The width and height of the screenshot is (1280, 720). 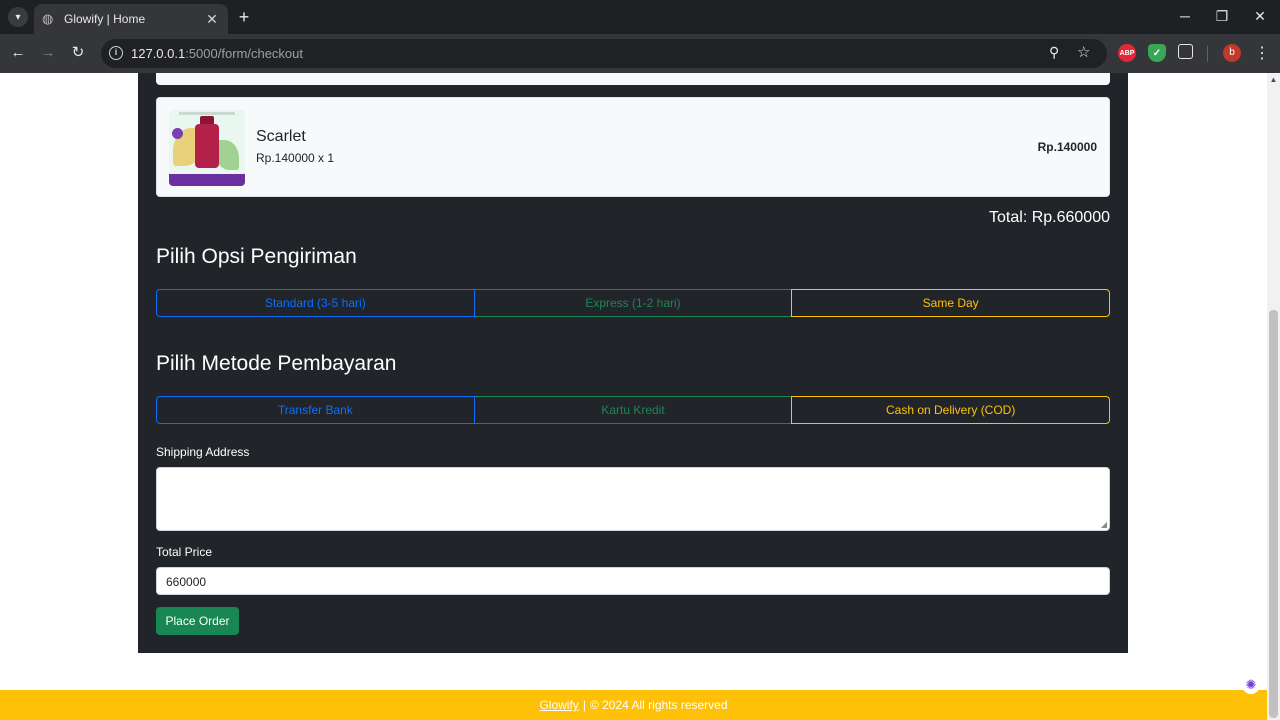 What do you see at coordinates (78, 53) in the screenshot?
I see `reload-icon: ↻` at bounding box center [78, 53].